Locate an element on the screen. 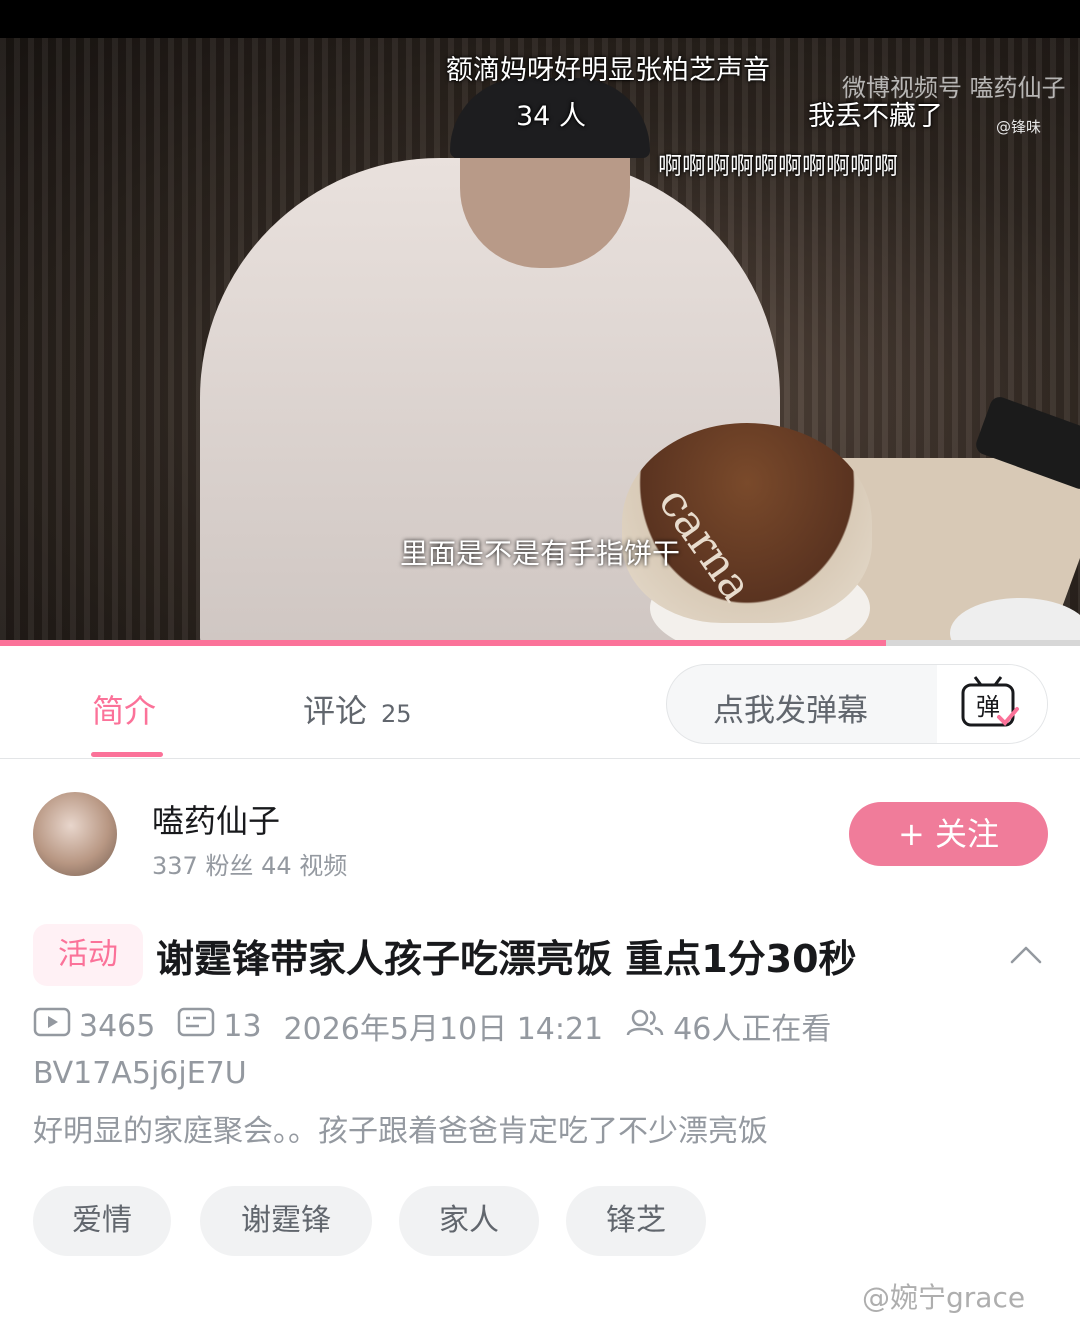 Image resolution: width=1080 pixels, height=1324 pixels. tab-comments-label: 评论 is located at coordinates (335, 711).